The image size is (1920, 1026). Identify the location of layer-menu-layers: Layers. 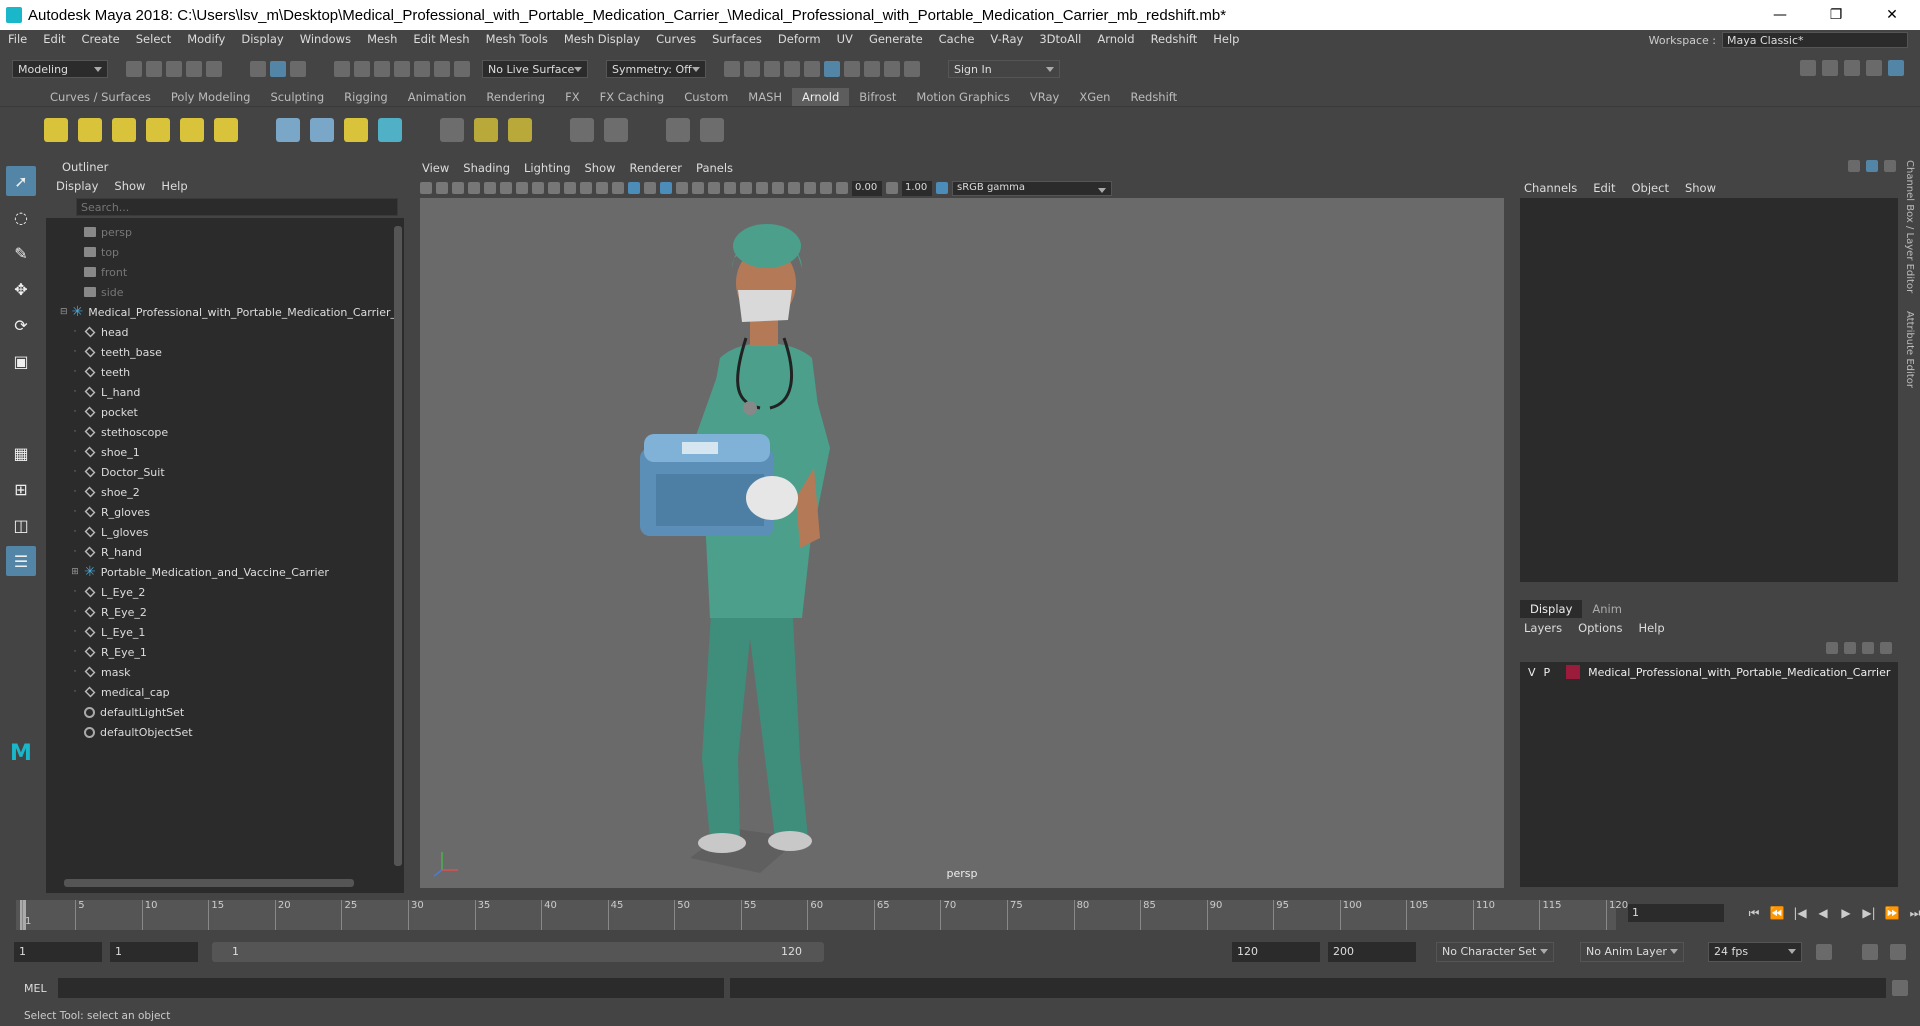
(1543, 628).